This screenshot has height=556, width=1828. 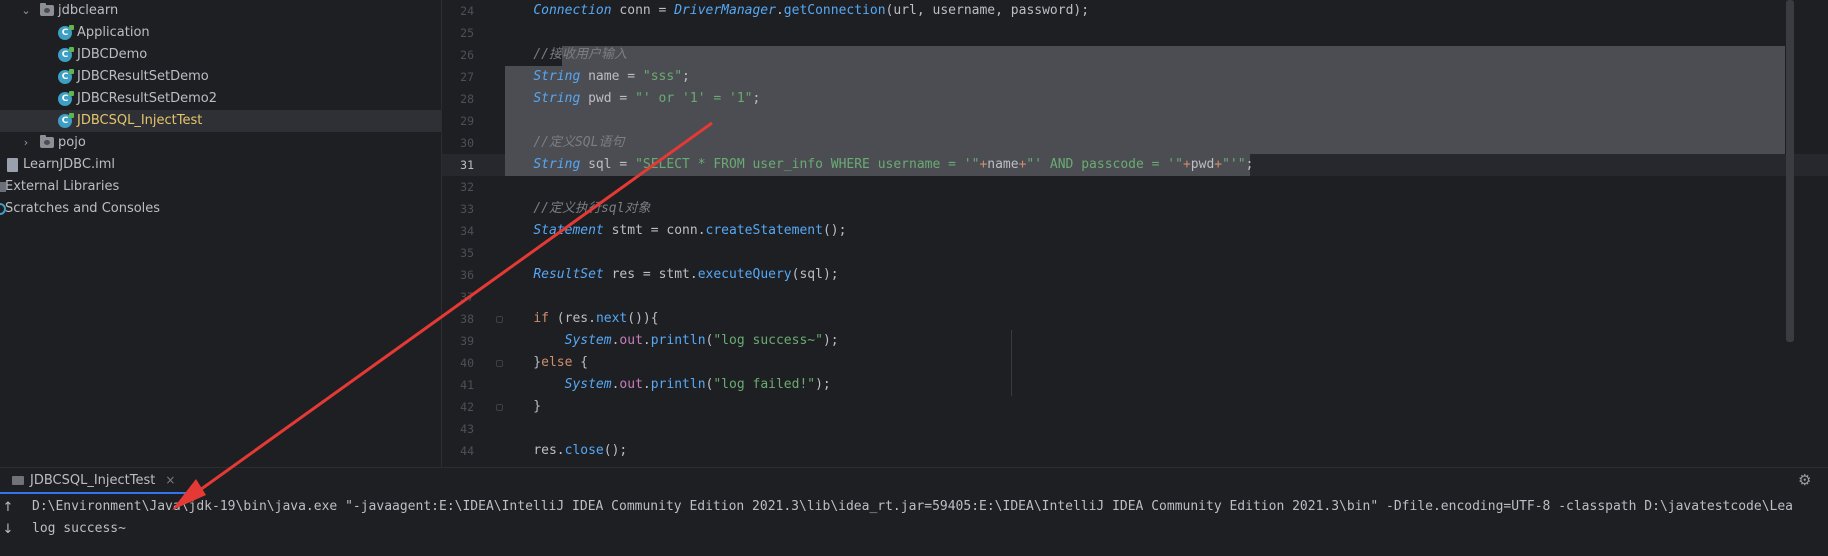 I want to click on tree-item-label: External Libraries, so click(x=62, y=186).